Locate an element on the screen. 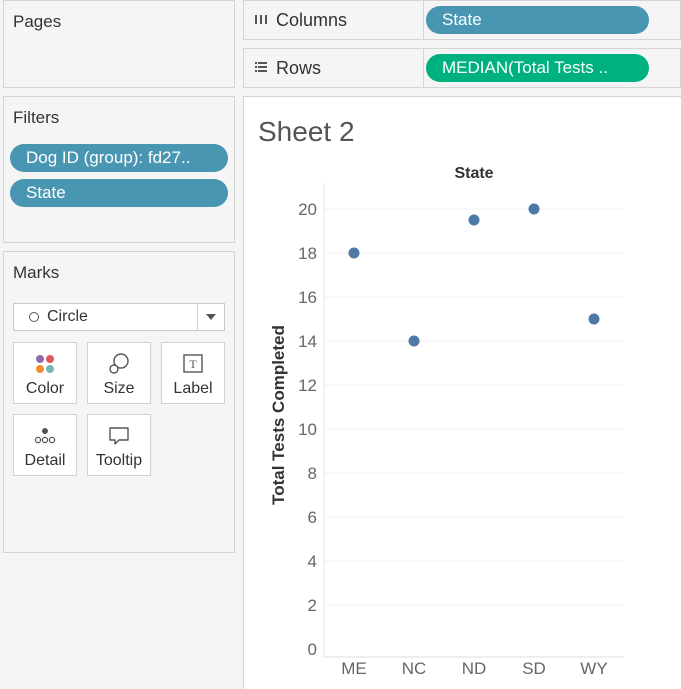 This screenshot has width=681, height=689. rows-shelf: Rows MEDIAN(Total Tests .. is located at coordinates (462, 68).